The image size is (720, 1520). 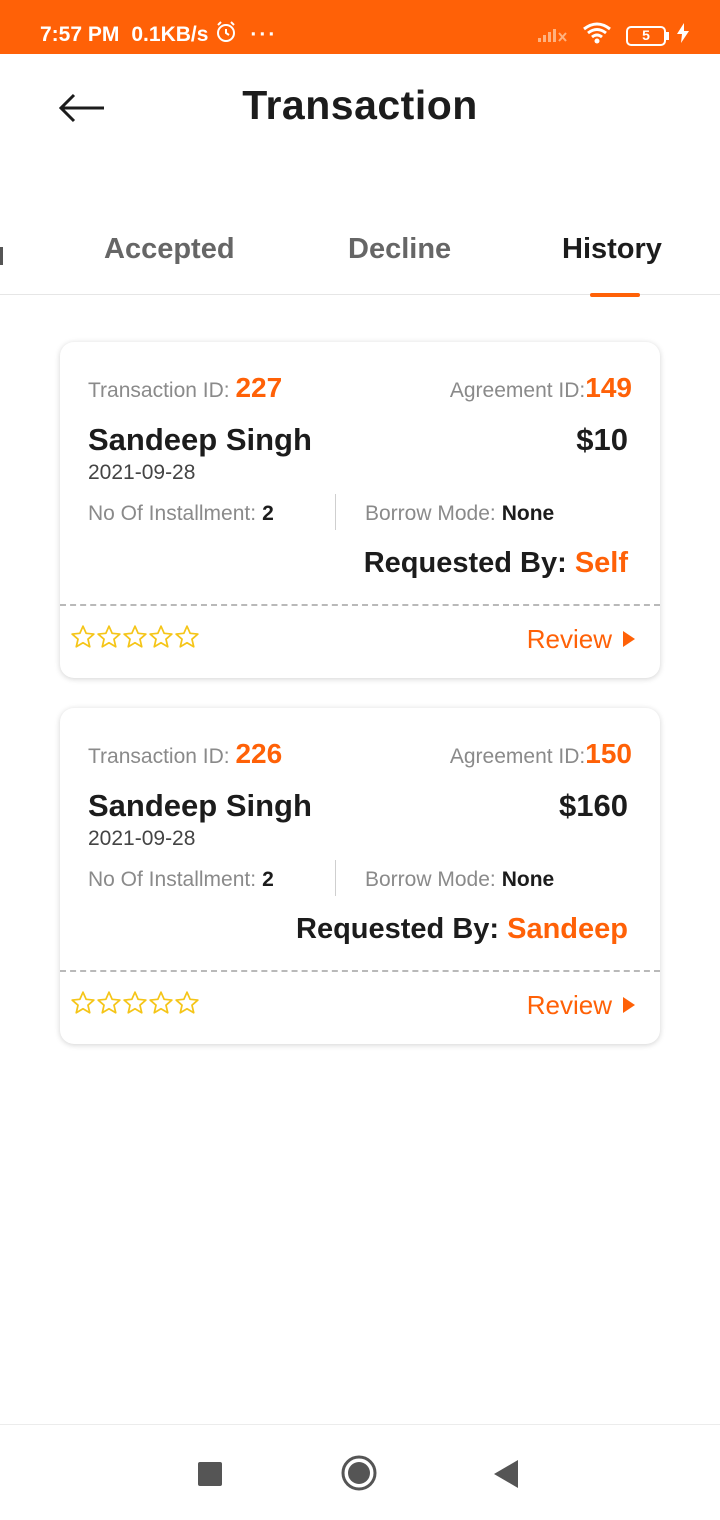 I want to click on recents-button, so click(x=210, y=1476).